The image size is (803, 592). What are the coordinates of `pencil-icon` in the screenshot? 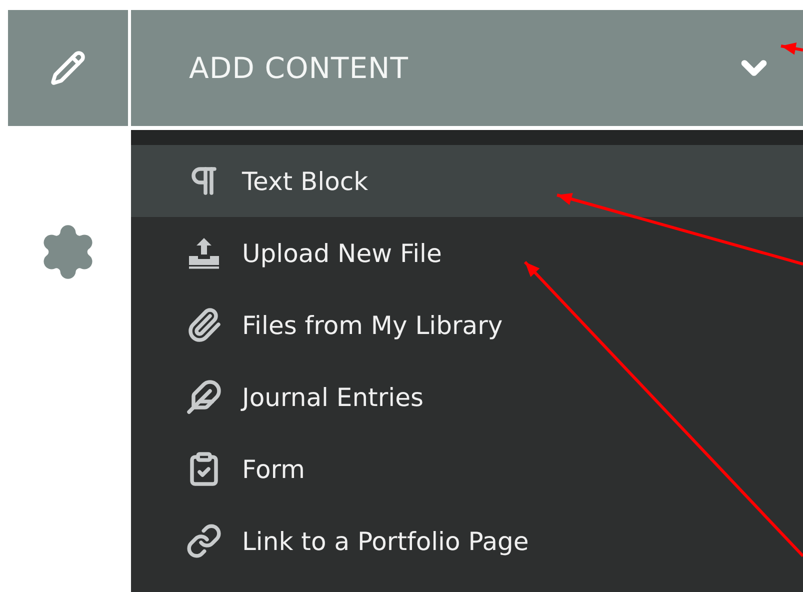 It's located at (68, 68).